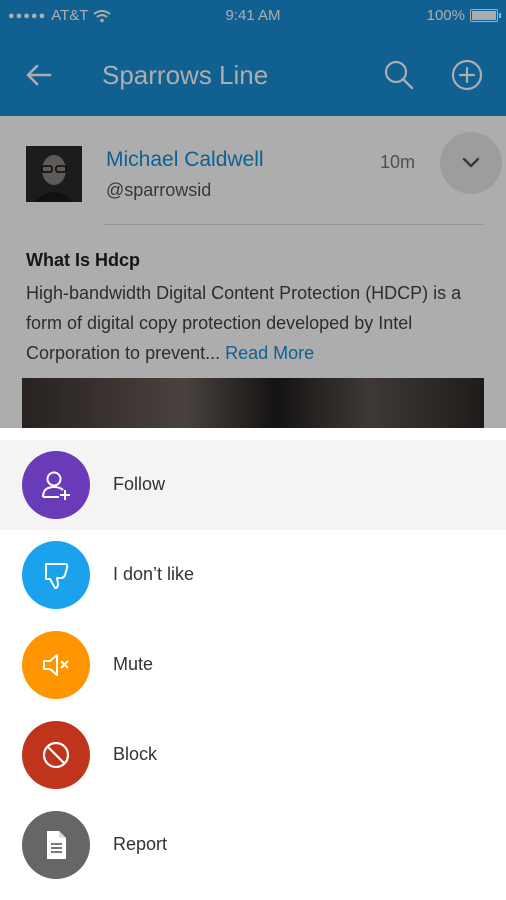 The height and width of the screenshot is (900, 506). What do you see at coordinates (56, 485) in the screenshot?
I see `follow-user-icon` at bounding box center [56, 485].